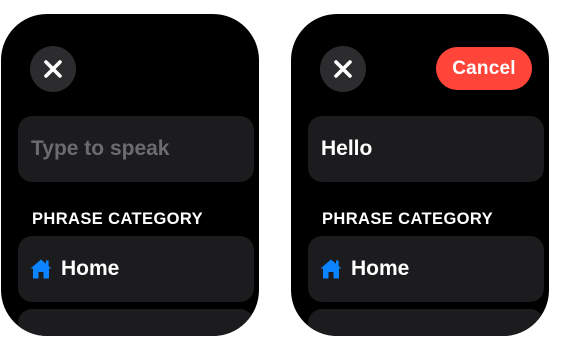 The image size is (584, 350). What do you see at coordinates (484, 68) in the screenshot?
I see `cancel-button: Cancel` at bounding box center [484, 68].